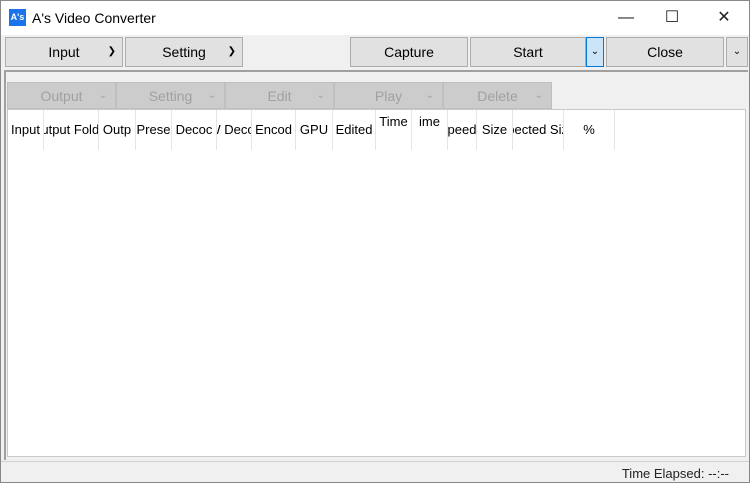  I want to click on play-button: Play ⌄, so click(388, 95).